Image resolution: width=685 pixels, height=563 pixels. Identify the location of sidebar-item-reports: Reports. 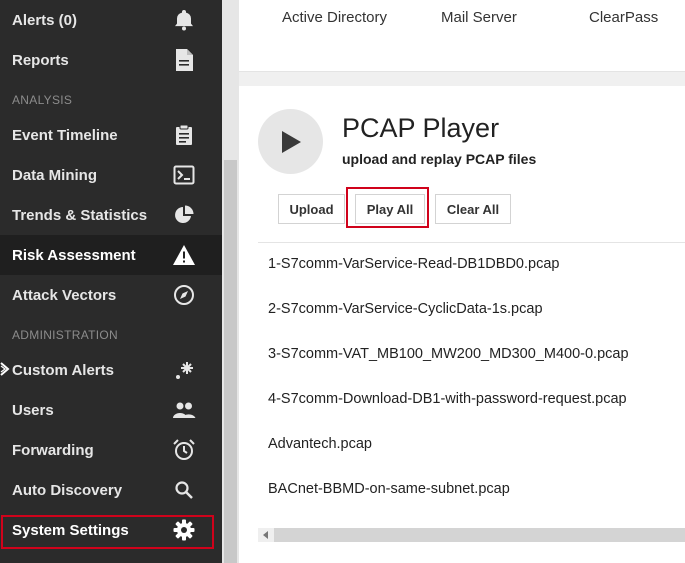
(111, 60).